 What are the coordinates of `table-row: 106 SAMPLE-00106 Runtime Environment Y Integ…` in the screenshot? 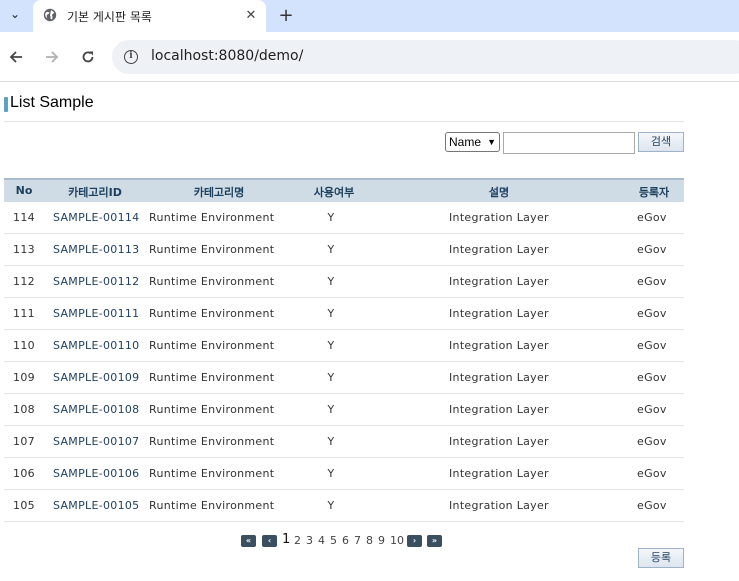 It's located at (344, 474).